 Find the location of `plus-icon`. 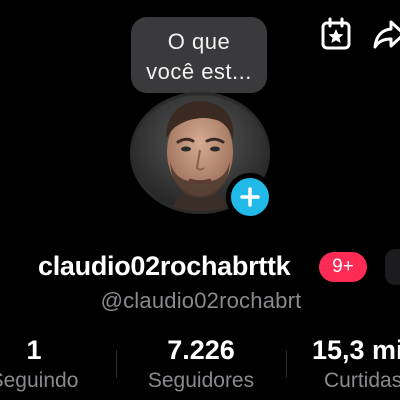

plus-icon is located at coordinates (250, 197).